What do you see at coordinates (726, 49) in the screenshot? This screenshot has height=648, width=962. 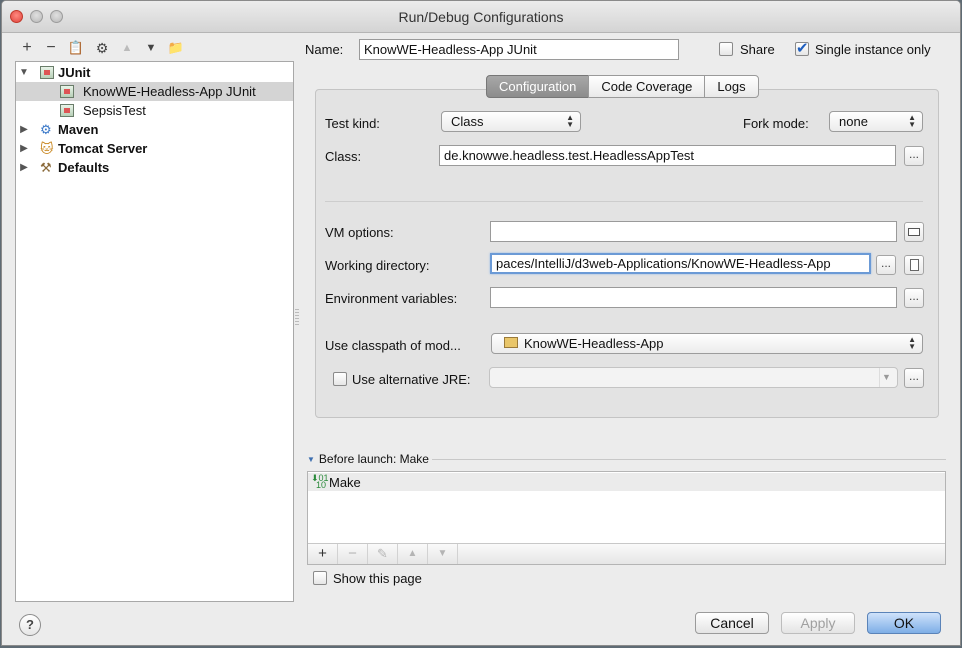 I see `share-checkbox` at bounding box center [726, 49].